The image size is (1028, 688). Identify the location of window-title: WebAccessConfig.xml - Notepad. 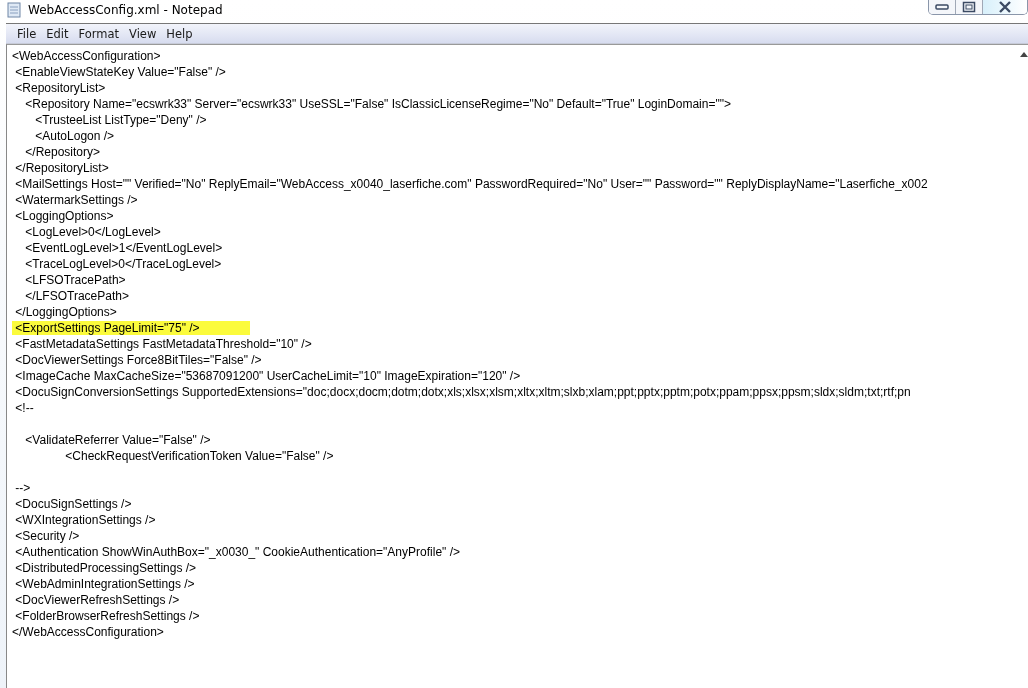
(125, 10).